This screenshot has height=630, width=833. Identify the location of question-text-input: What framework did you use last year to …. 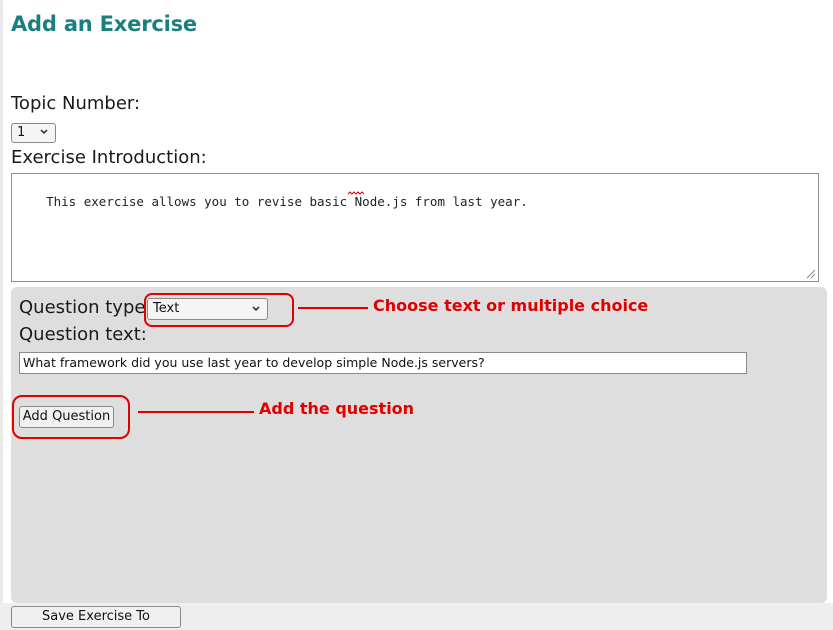
(383, 363).